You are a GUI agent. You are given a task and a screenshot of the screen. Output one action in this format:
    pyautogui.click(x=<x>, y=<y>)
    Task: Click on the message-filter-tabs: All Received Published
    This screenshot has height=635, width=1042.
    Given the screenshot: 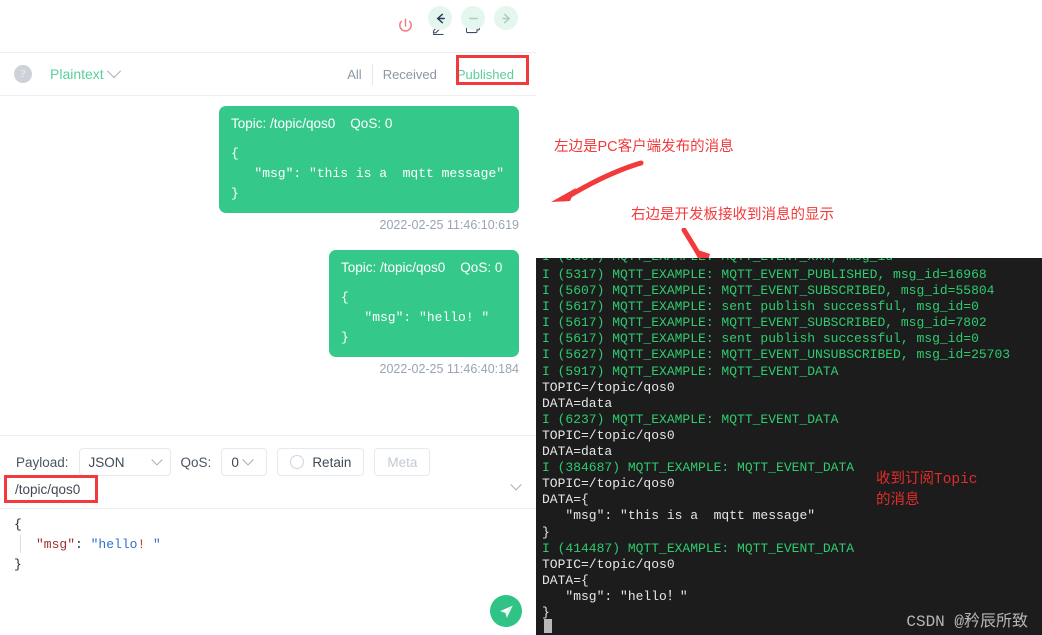 What is the action you would take?
    pyautogui.click(x=433, y=69)
    